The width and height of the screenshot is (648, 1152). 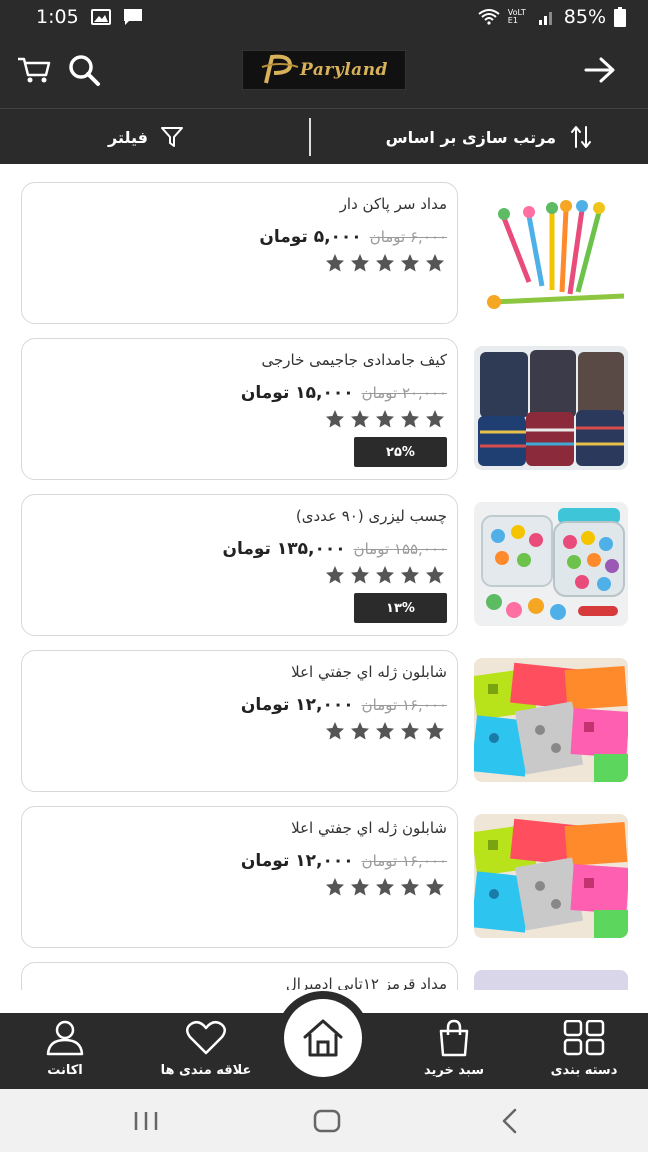 I want to click on system-home-button, so click(x=327, y=1121).